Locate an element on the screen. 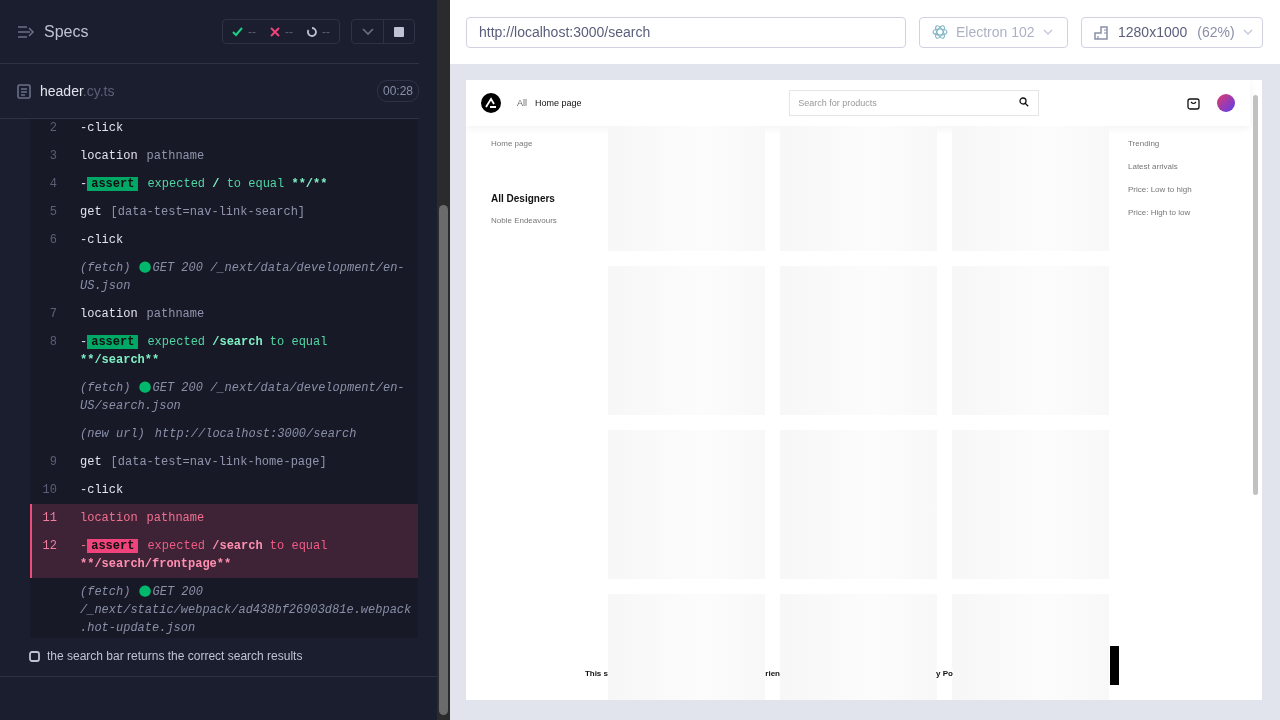 This screenshot has height=720, width=1280. command-message: [data-test=nav-link-search] is located at coordinates (208, 212).